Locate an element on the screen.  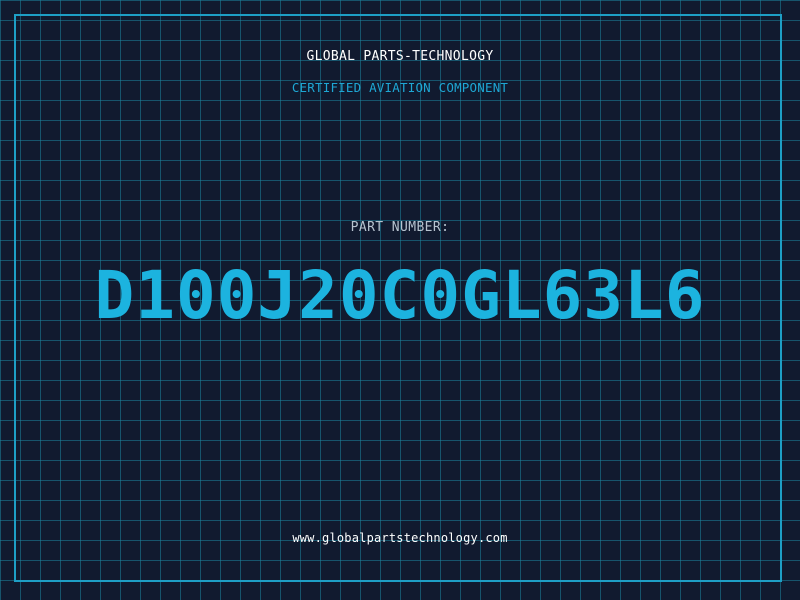
part-number-label: PART NUMBER: is located at coordinates (400, 227).